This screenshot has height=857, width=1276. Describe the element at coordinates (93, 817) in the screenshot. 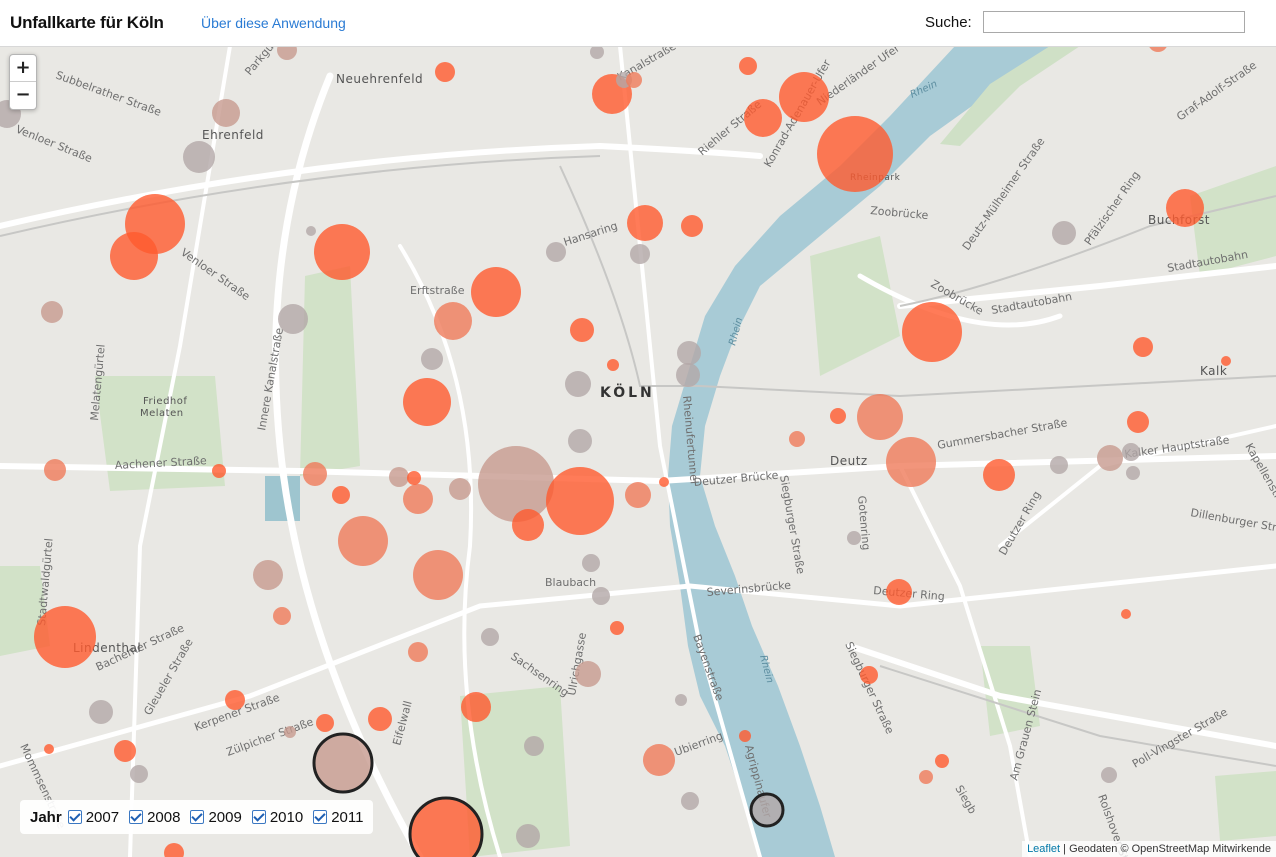

I see `year-filter-2007: 2007` at that location.